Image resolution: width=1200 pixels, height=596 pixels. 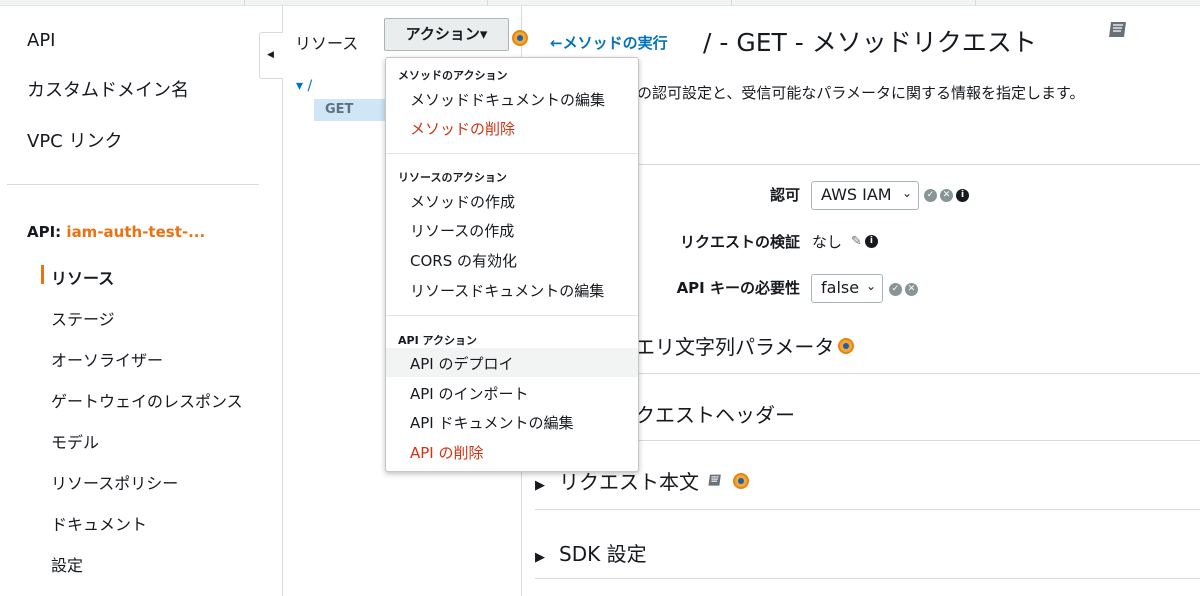 I want to click on menu-item-delete-method: メソッドの削除, so click(x=512, y=127).